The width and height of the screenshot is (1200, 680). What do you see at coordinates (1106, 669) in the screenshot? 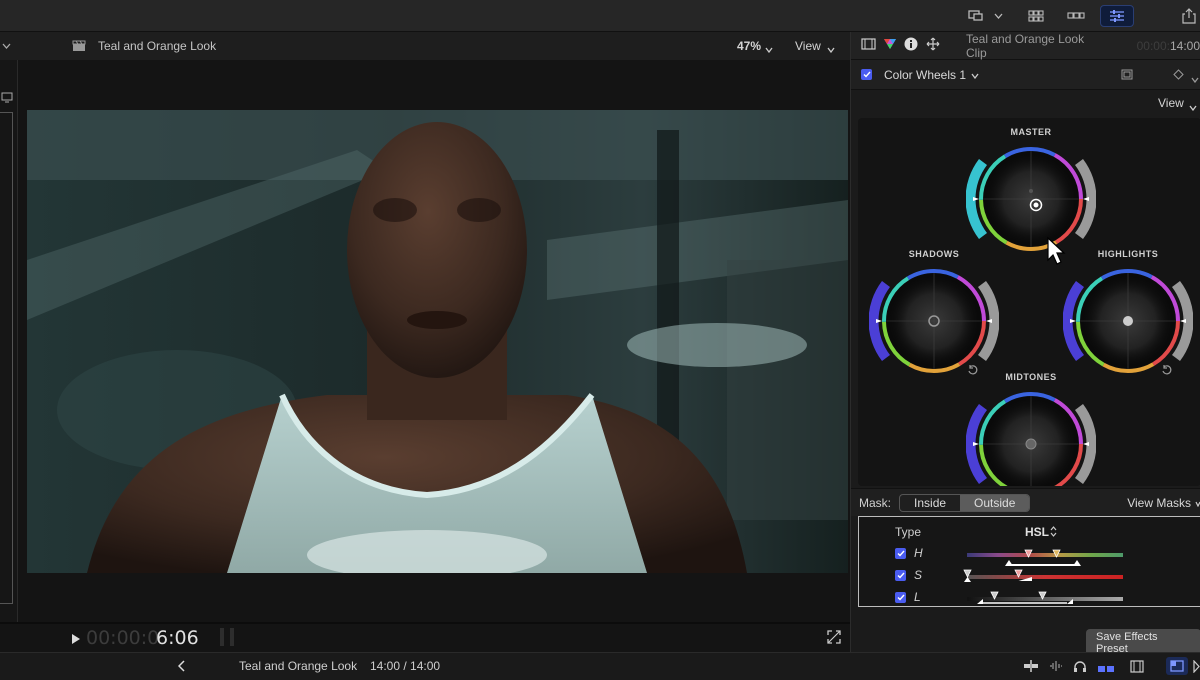
I see `snapping-icon` at bounding box center [1106, 669].